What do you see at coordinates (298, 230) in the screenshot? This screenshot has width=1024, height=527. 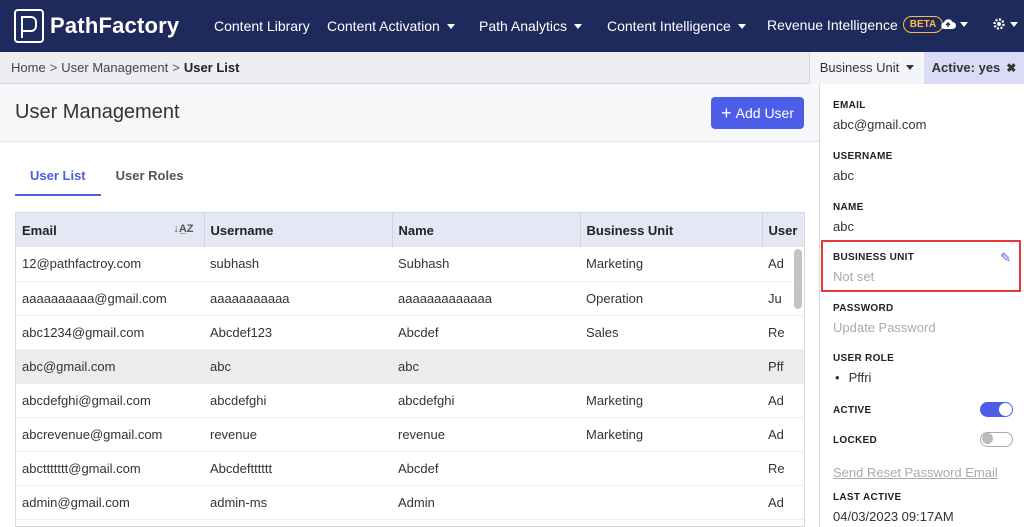 I see `column-header-username: Username` at bounding box center [298, 230].